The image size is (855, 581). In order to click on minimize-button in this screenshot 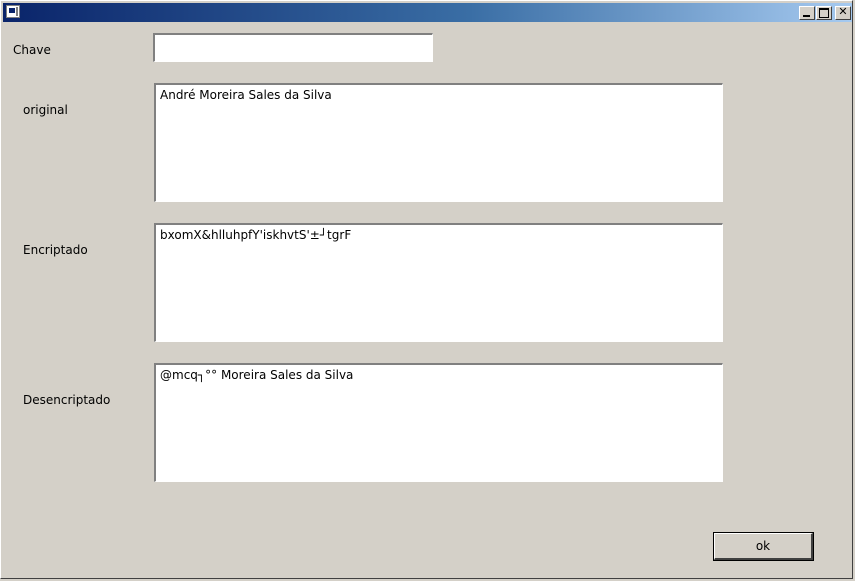, I will do `click(807, 13)`.